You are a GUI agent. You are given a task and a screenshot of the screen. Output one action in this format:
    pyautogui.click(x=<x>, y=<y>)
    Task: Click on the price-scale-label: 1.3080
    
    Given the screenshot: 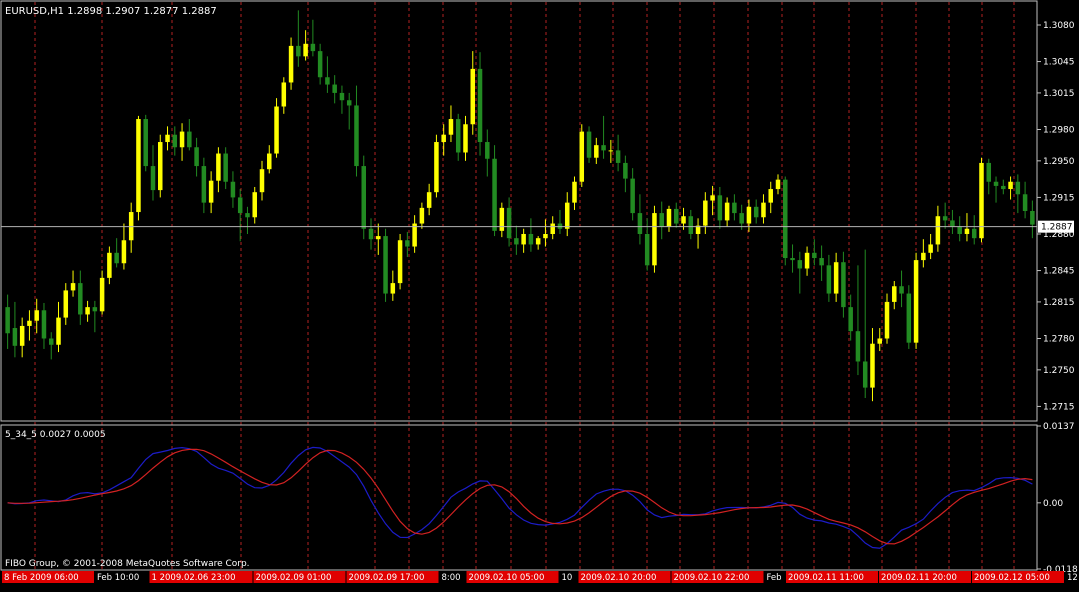 What is the action you would take?
    pyautogui.click(x=1059, y=26)
    